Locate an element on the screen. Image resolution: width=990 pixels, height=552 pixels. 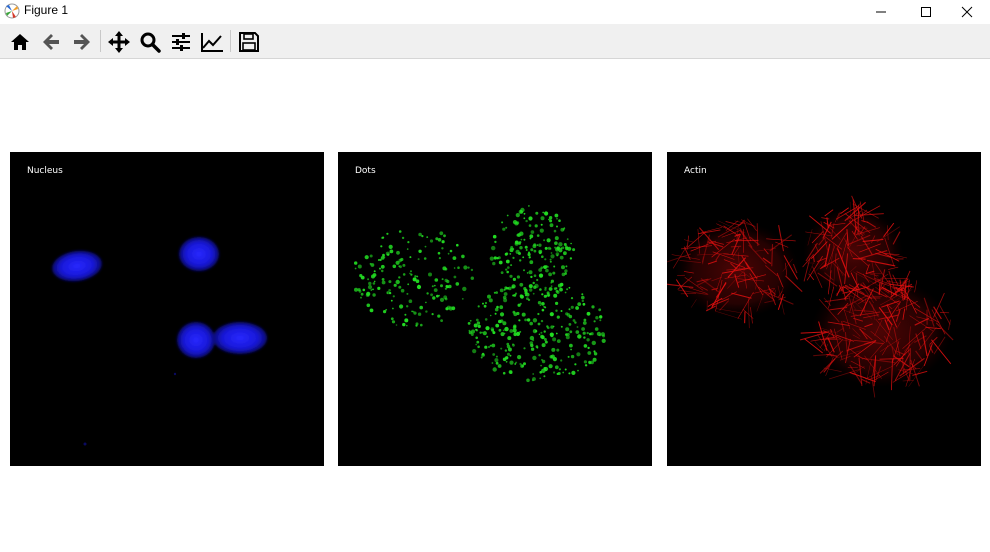
forward-button is located at coordinates (82, 42).